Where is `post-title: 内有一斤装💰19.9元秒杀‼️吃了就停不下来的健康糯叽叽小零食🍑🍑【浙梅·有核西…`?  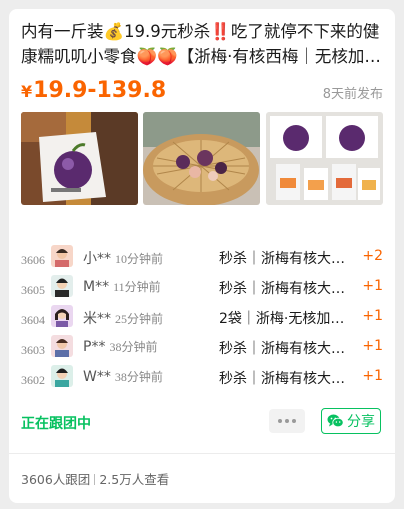 post-title: 内有一斤装💰19.9元秒杀‼️吃了就停不下来的健康糯叽叽小零食🍑🍑【浙梅·有核西… is located at coordinates (202, 44).